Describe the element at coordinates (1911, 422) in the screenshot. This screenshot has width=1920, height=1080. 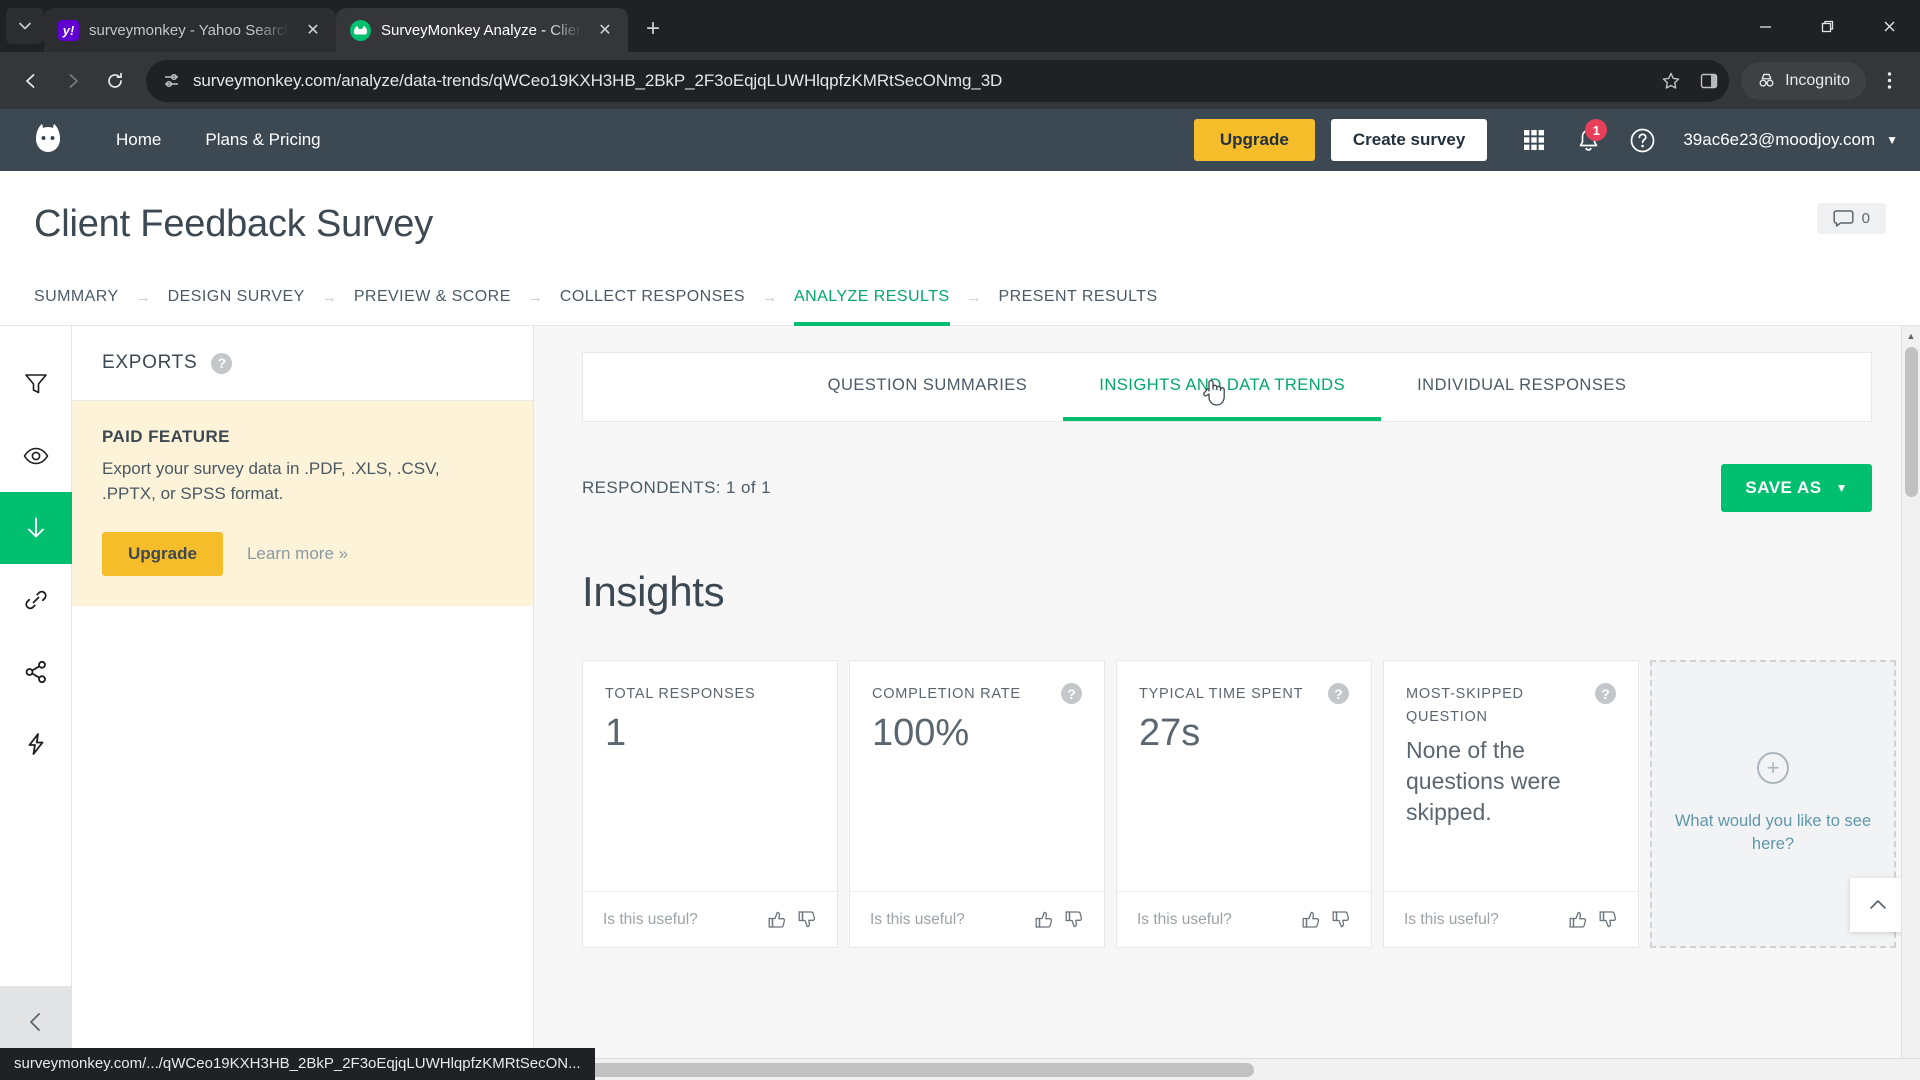
I see `scrollbar-thumb` at that location.